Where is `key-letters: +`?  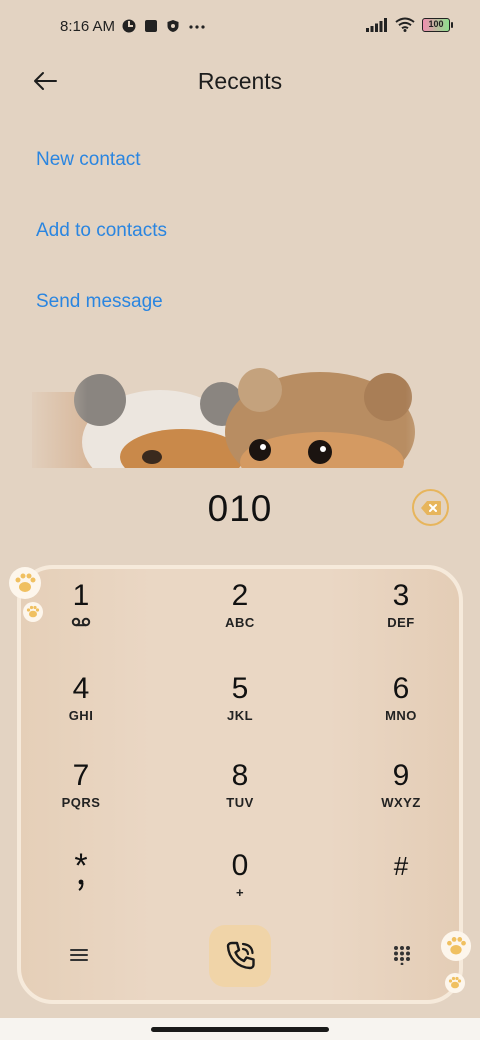 key-letters: + is located at coordinates (240, 892).